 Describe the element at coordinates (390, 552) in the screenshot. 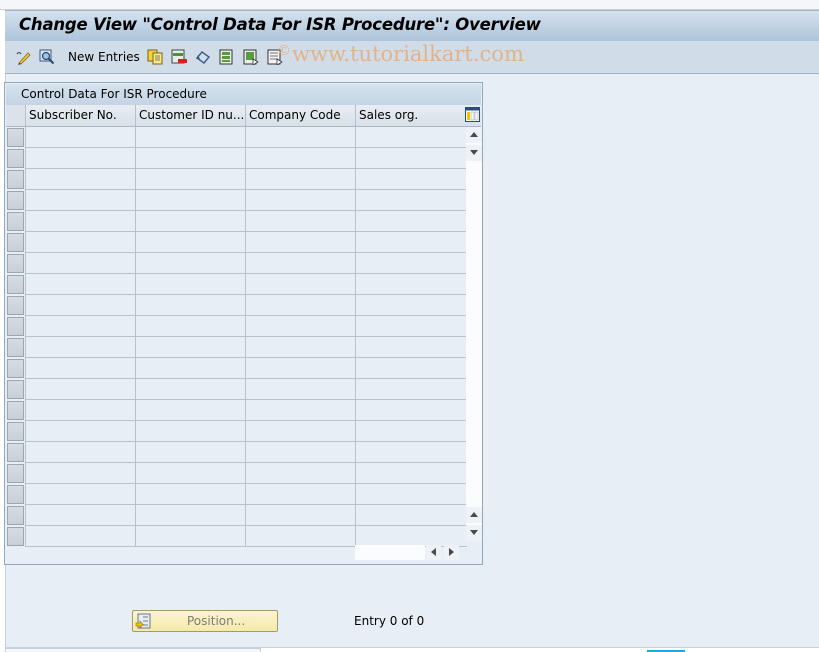

I see `horizontal-scrollbar` at that location.